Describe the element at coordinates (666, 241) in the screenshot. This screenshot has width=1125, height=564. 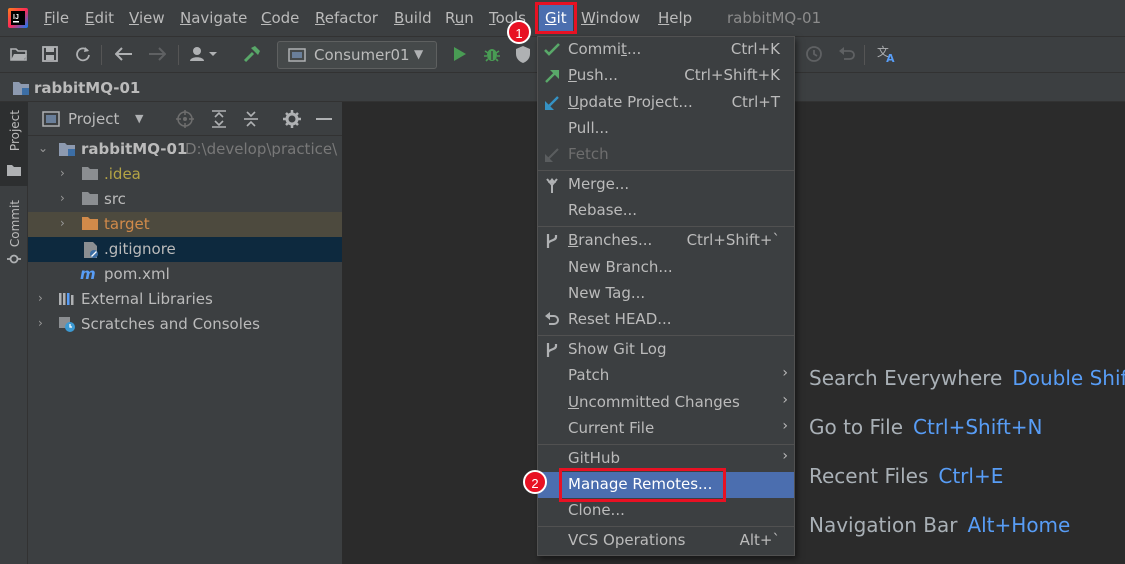
I see `git-menu-branches: Branches... Ctrl+Shift+`` at that location.